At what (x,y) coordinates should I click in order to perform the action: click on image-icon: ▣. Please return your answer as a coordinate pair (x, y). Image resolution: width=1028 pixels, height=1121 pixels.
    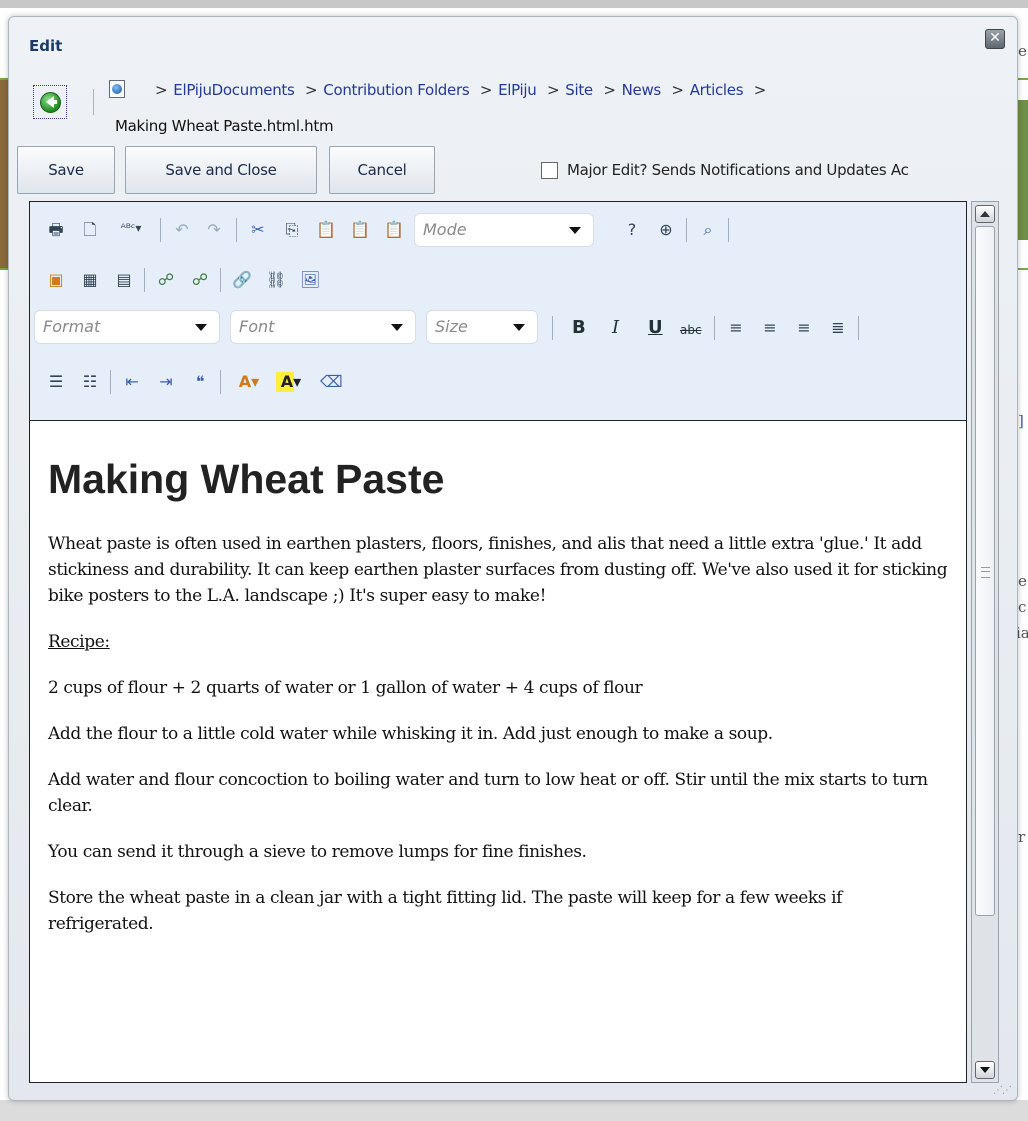
    Looking at the image, I should click on (56, 280).